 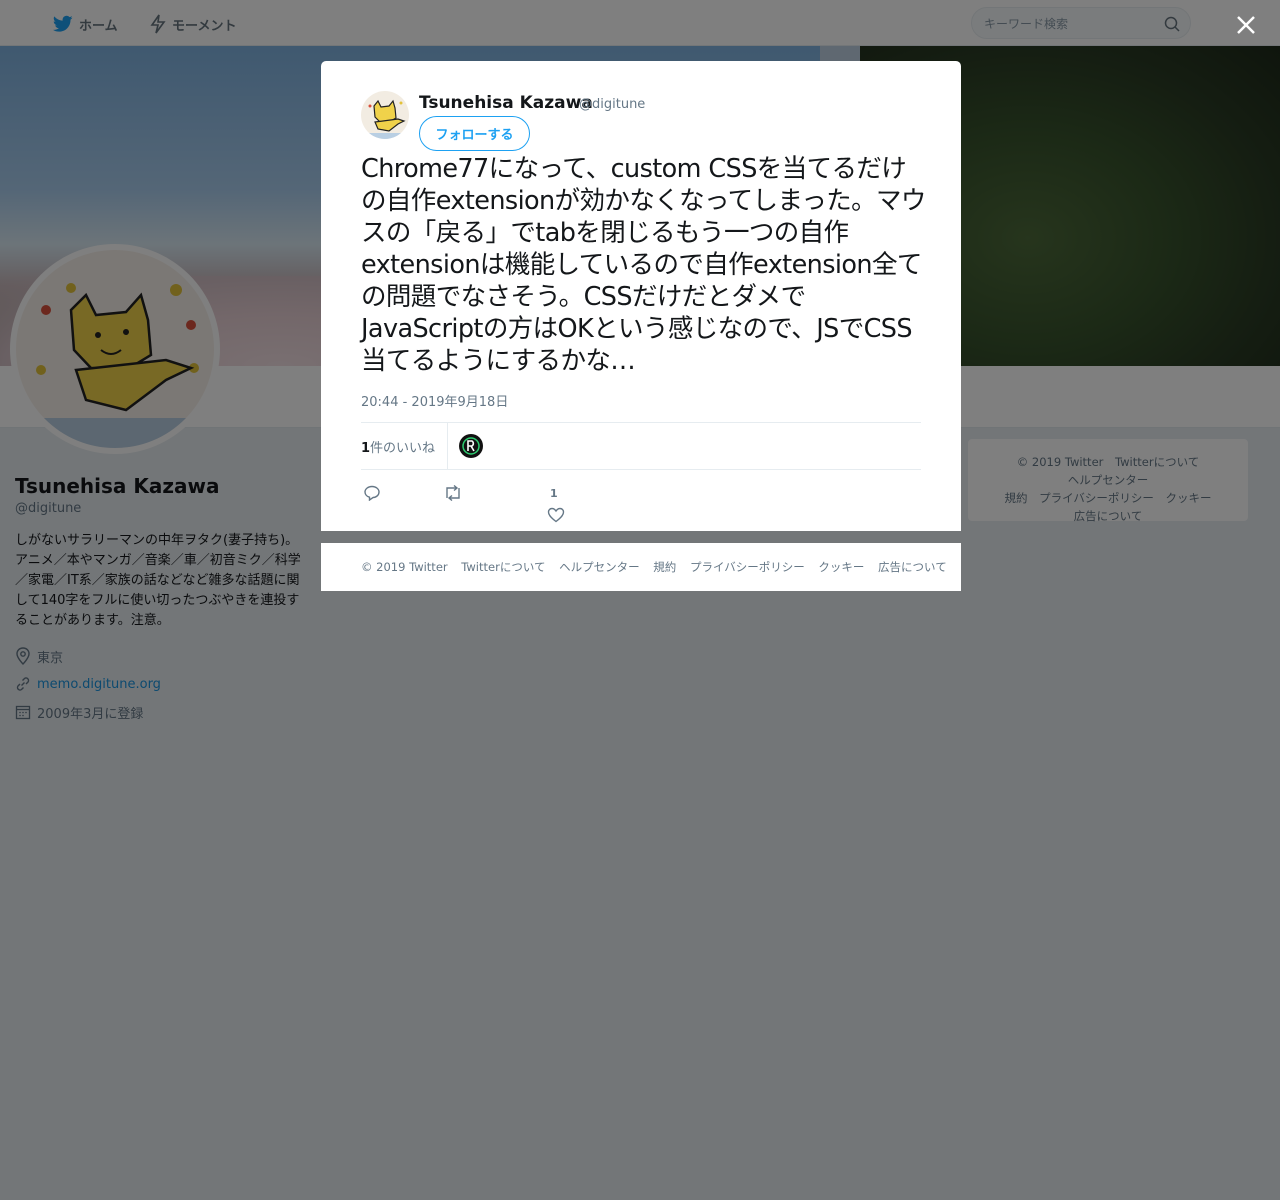 What do you see at coordinates (747, 567) in the screenshot?
I see `modal-footer-link-privacy: プライバシーポリシー` at bounding box center [747, 567].